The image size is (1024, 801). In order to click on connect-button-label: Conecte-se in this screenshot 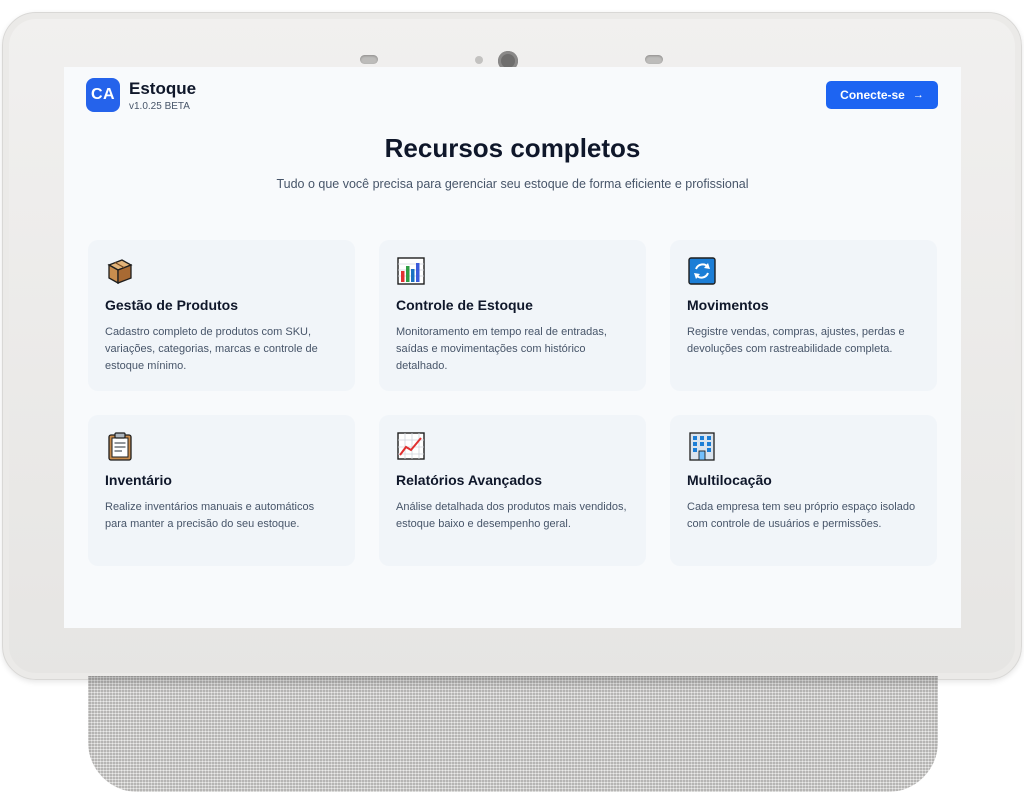, I will do `click(872, 95)`.